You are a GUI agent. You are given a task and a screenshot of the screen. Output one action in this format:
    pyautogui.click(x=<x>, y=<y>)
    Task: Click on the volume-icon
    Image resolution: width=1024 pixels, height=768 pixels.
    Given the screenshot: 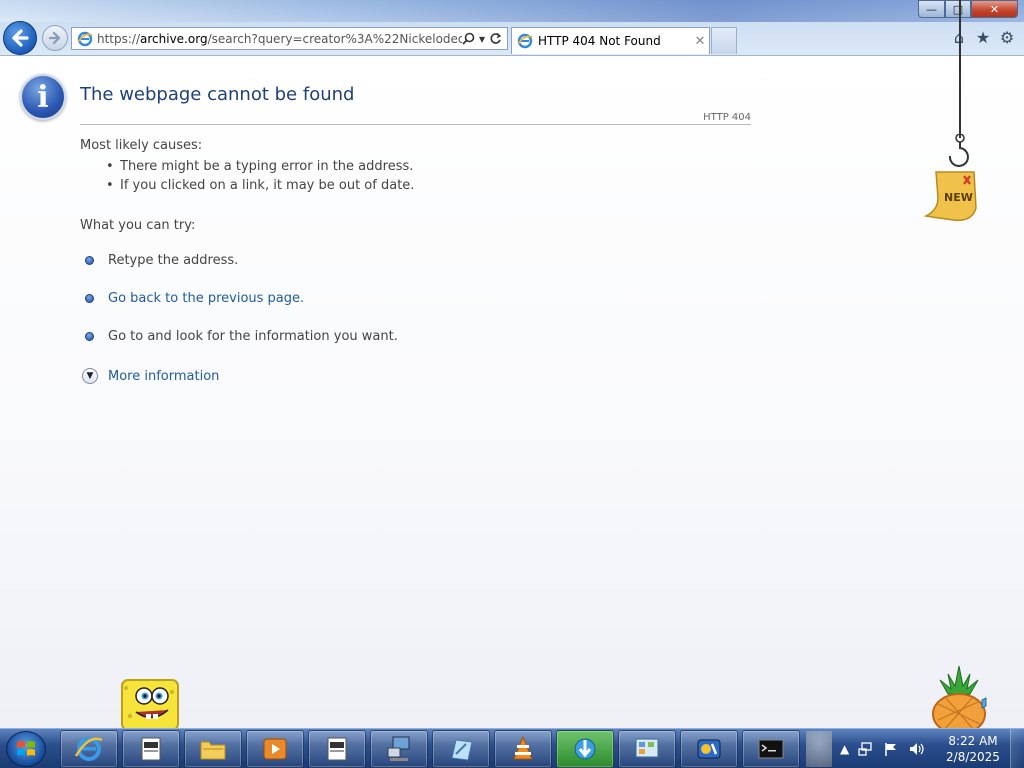 What is the action you would take?
    pyautogui.click(x=917, y=749)
    